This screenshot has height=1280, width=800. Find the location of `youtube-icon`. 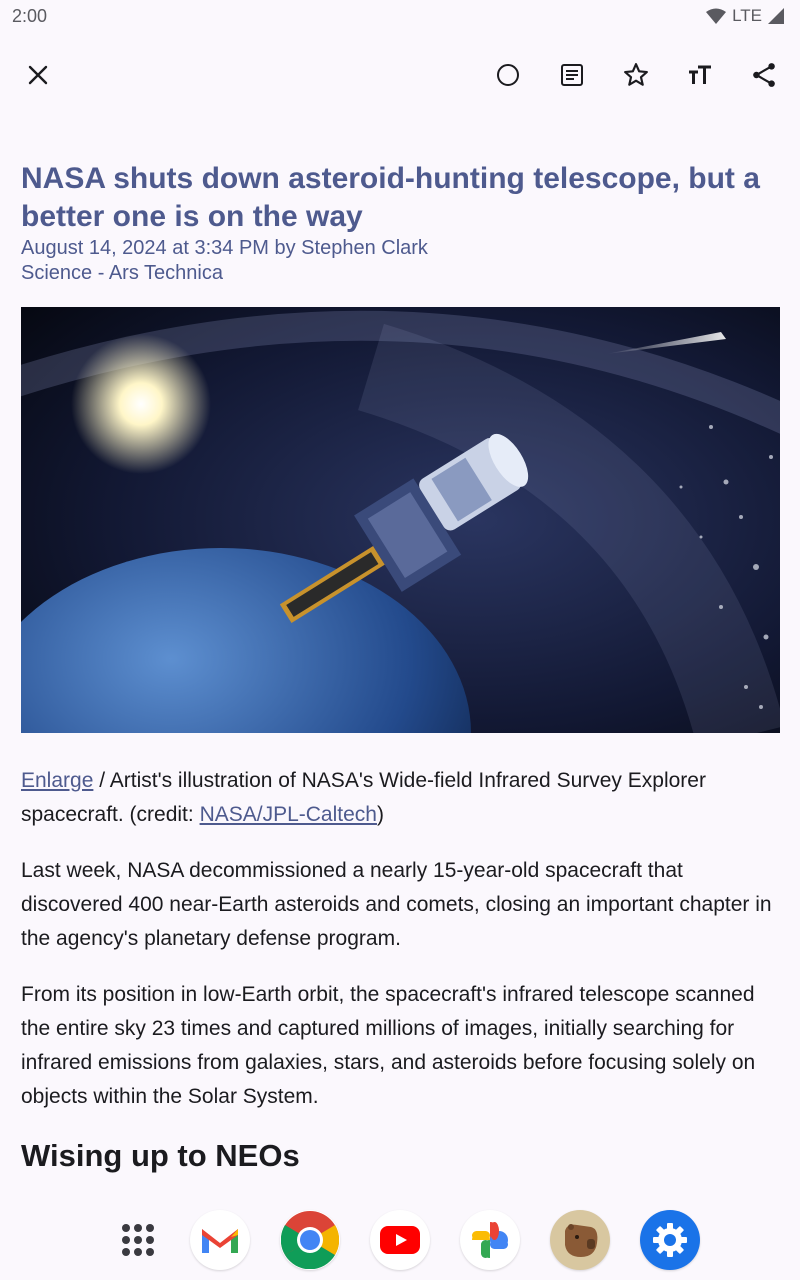

youtube-icon is located at coordinates (400, 1240).